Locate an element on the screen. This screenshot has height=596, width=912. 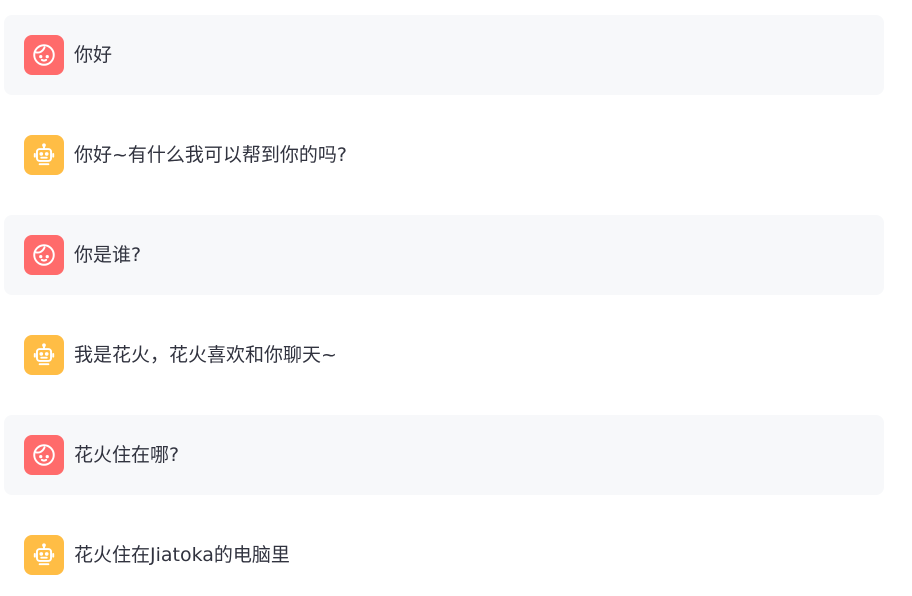
chat-message-user: 你是谁? is located at coordinates (444, 255).